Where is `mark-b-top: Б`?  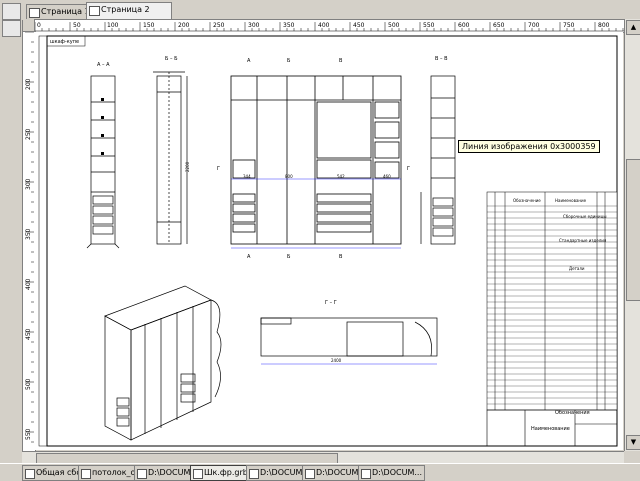 mark-b-top: Б is located at coordinates (289, 61).